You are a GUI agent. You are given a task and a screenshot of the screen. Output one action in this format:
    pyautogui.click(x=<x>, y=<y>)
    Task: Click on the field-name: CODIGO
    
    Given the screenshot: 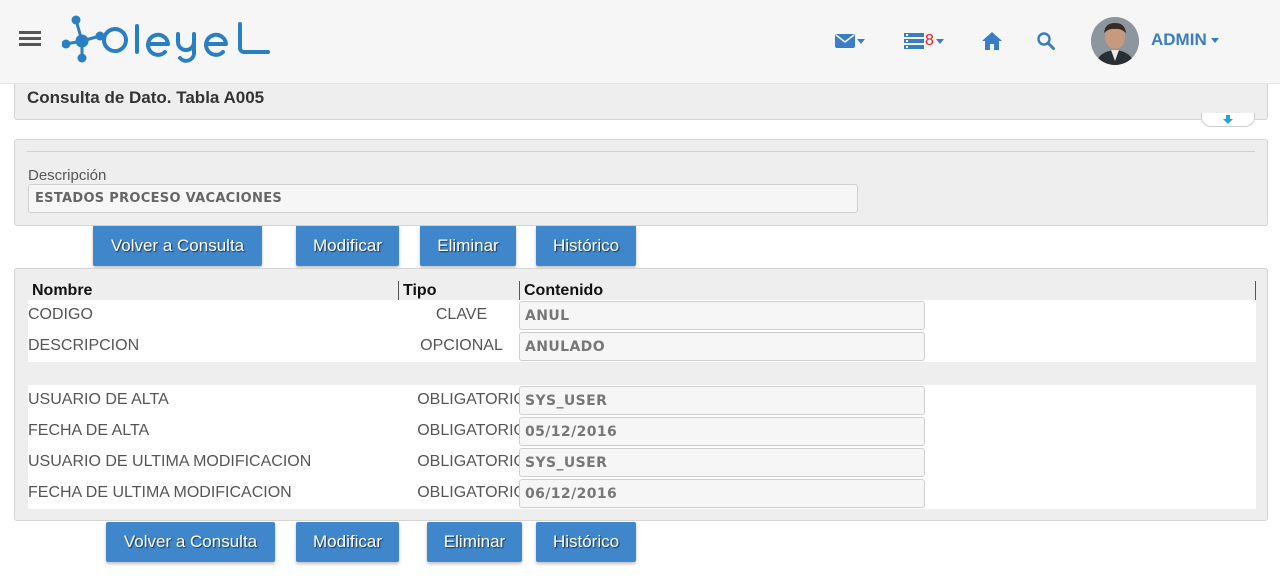 What is the action you would take?
    pyautogui.click(x=60, y=314)
    